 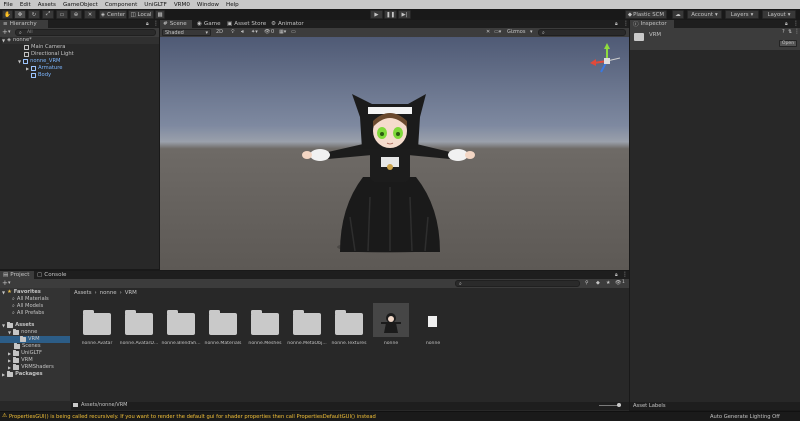 I want to click on account-dropdown: Account ▾, so click(x=704, y=14).